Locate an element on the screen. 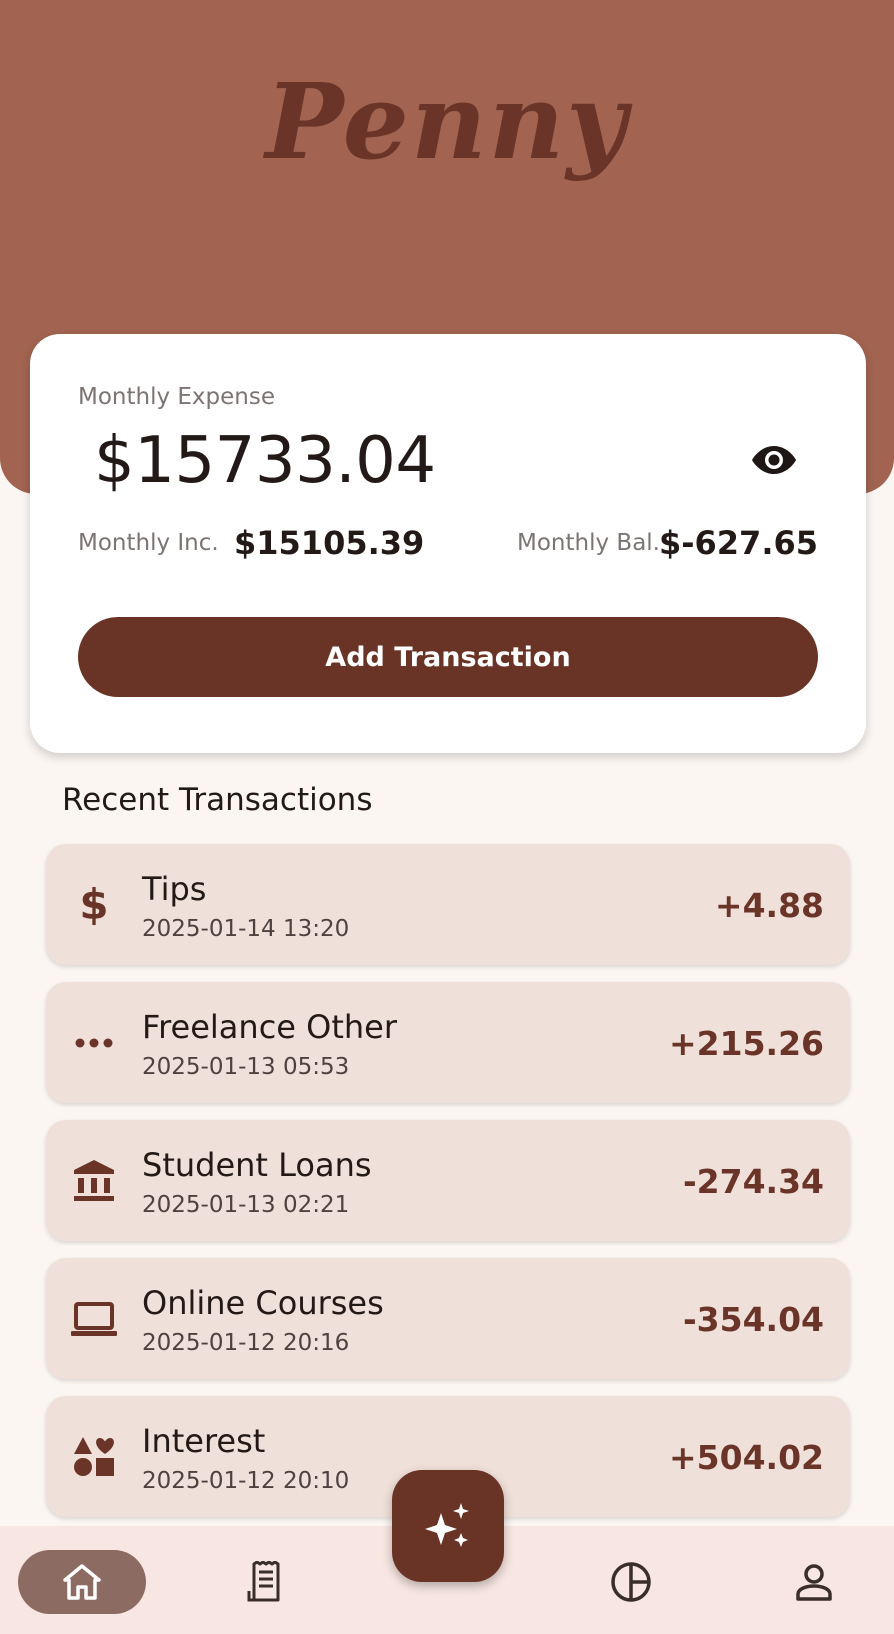 This screenshot has width=894, height=1634. dollar-icon: $ is located at coordinates (94, 905).